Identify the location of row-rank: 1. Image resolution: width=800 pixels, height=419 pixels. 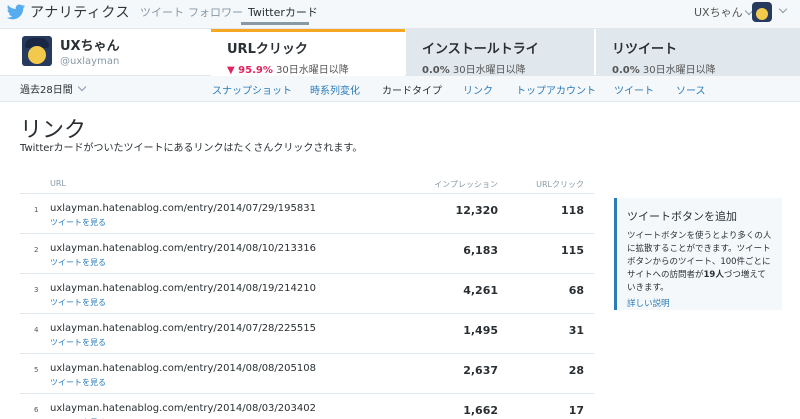
(36, 210).